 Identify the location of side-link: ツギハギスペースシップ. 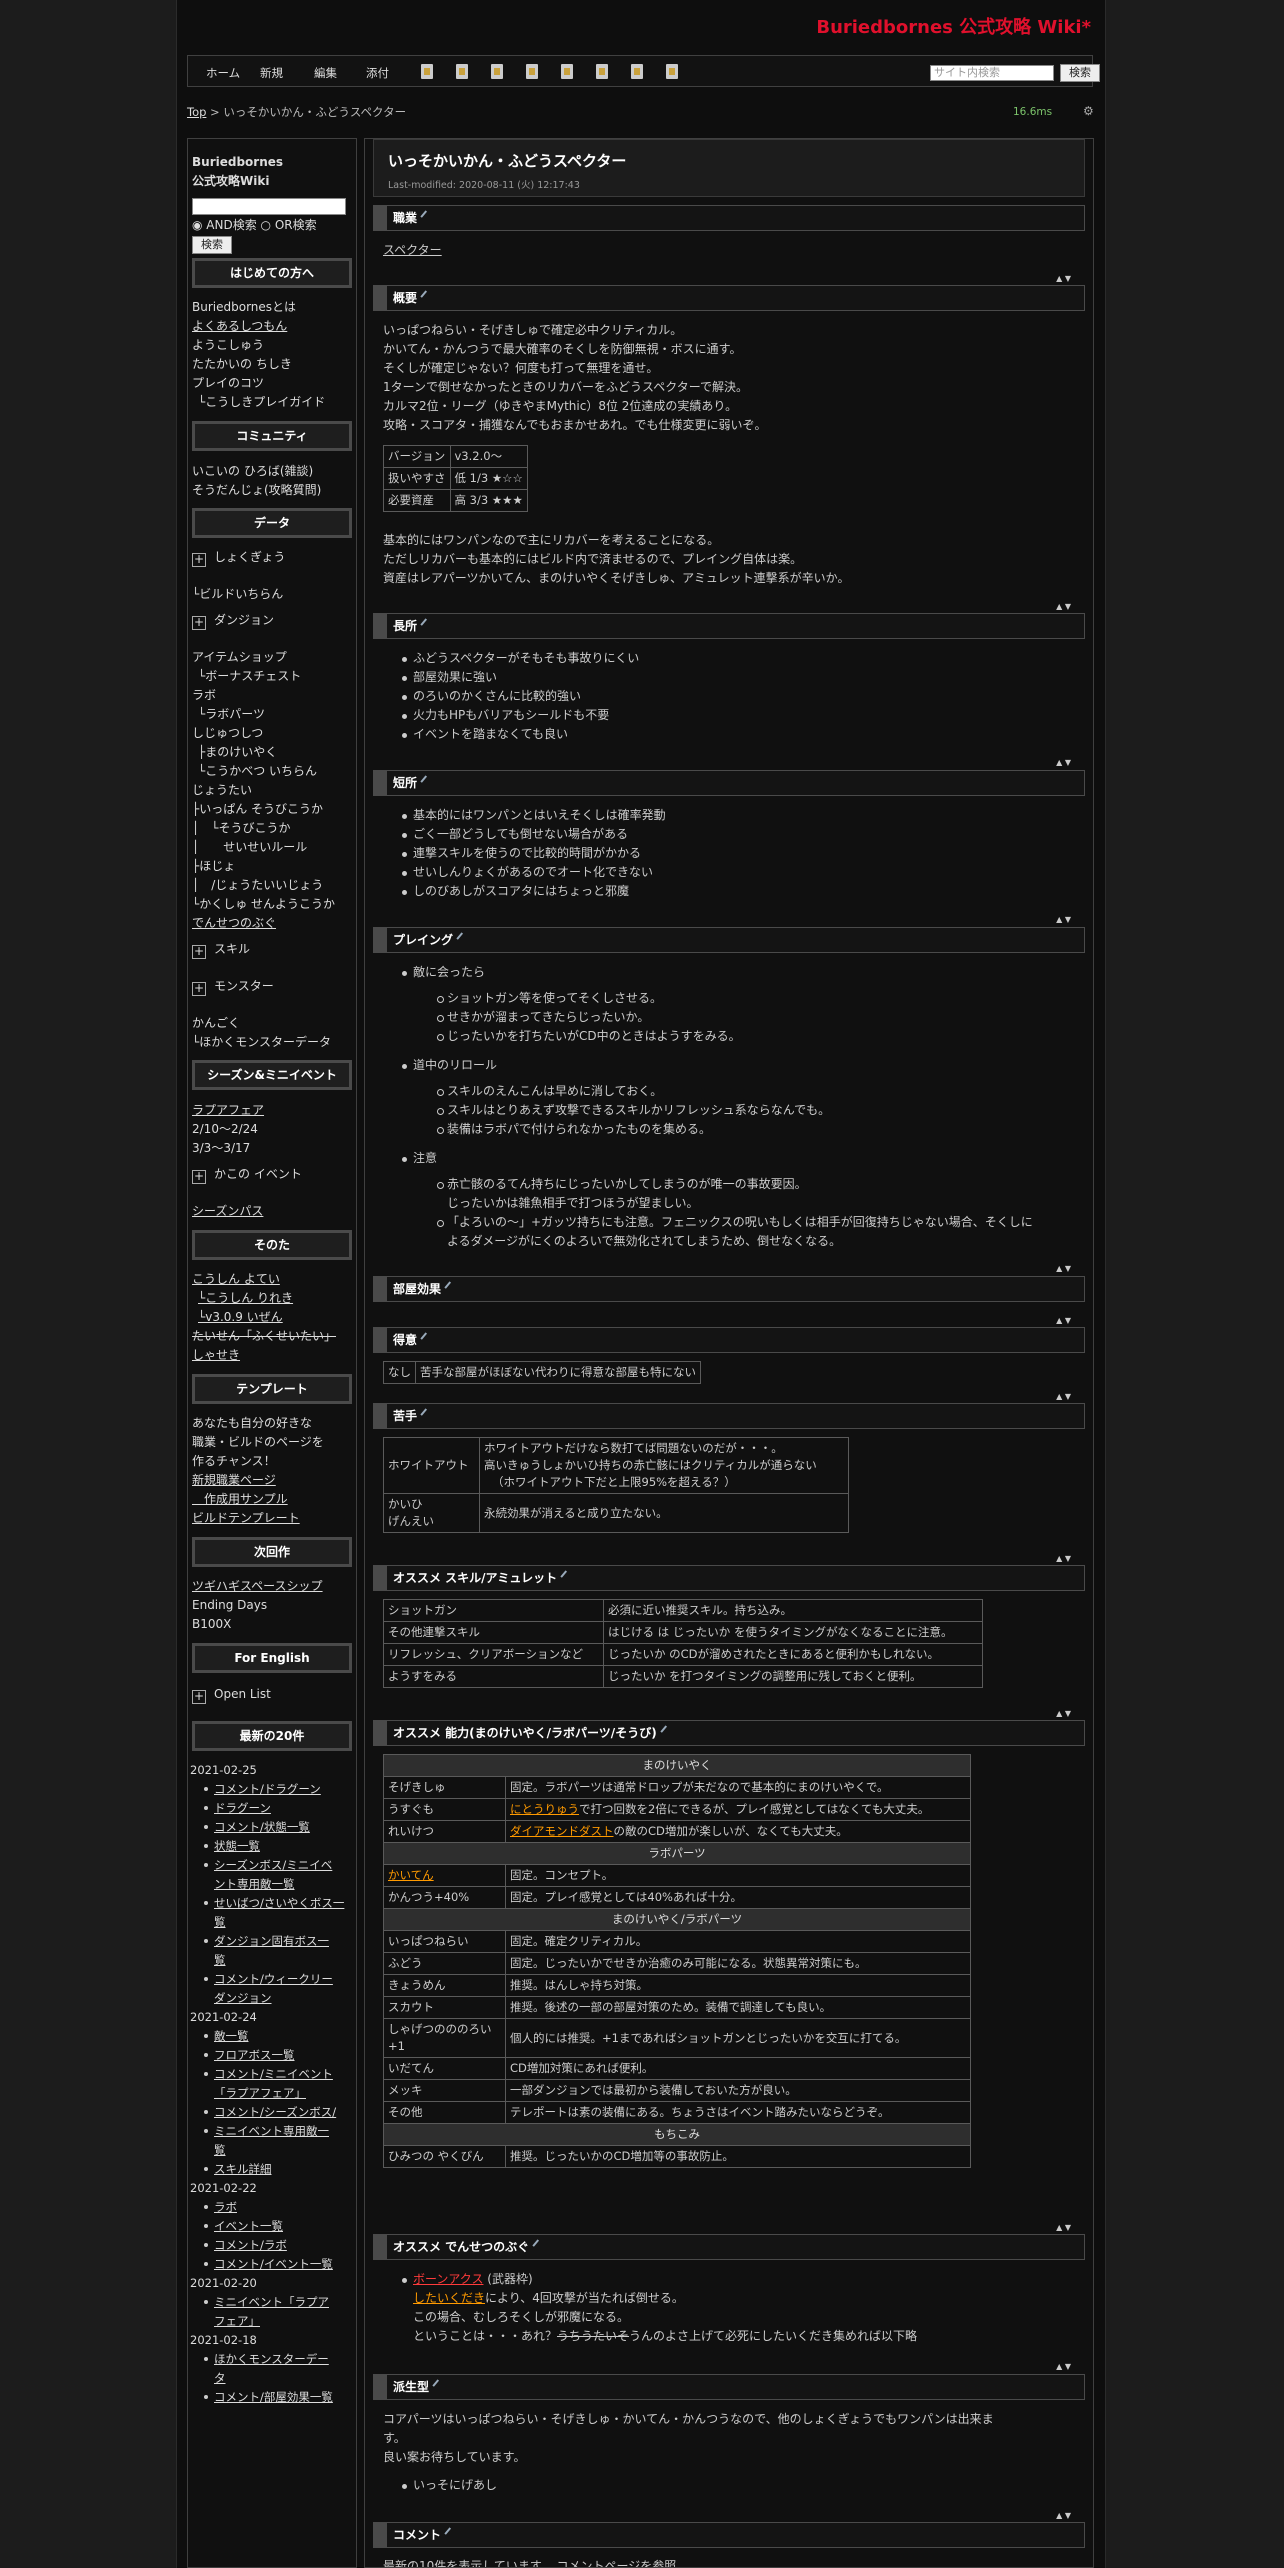
(257, 1586).